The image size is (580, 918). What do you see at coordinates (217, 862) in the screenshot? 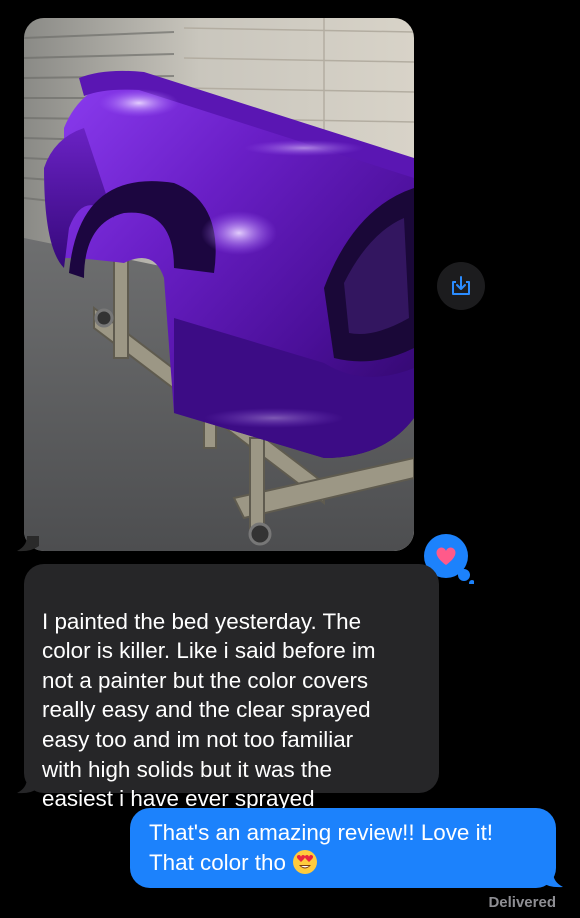
I see `outgoing-message-line-2-text: That color tho` at bounding box center [217, 862].